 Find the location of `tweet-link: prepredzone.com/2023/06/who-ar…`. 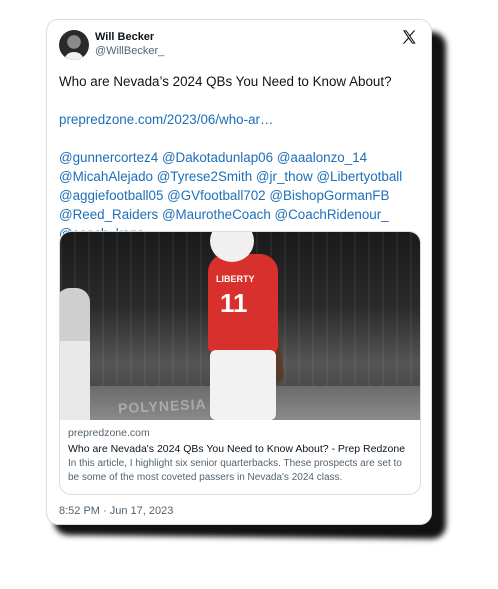

tweet-link: prepredzone.com/2023/06/who-ar… is located at coordinates (240, 119).